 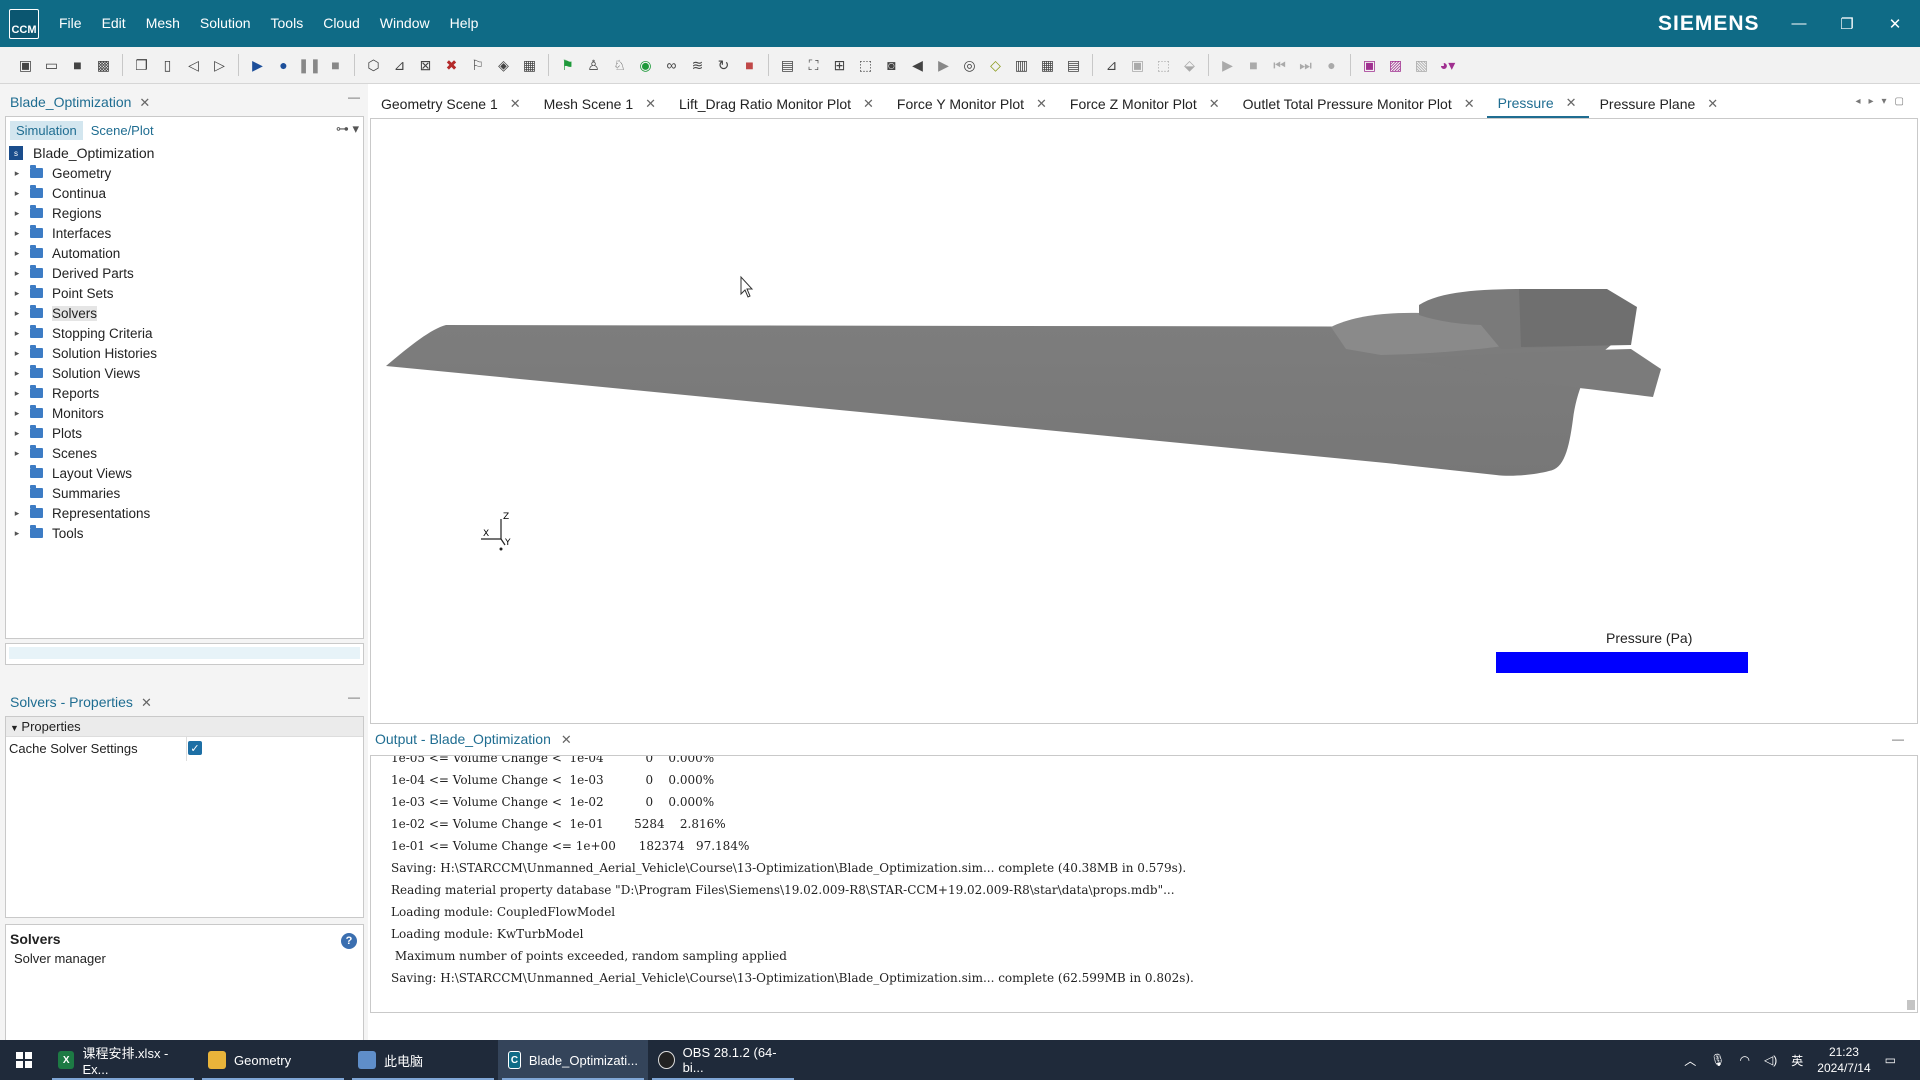 I want to click on layout-alt-icon: ▧, so click(x=1421, y=65).